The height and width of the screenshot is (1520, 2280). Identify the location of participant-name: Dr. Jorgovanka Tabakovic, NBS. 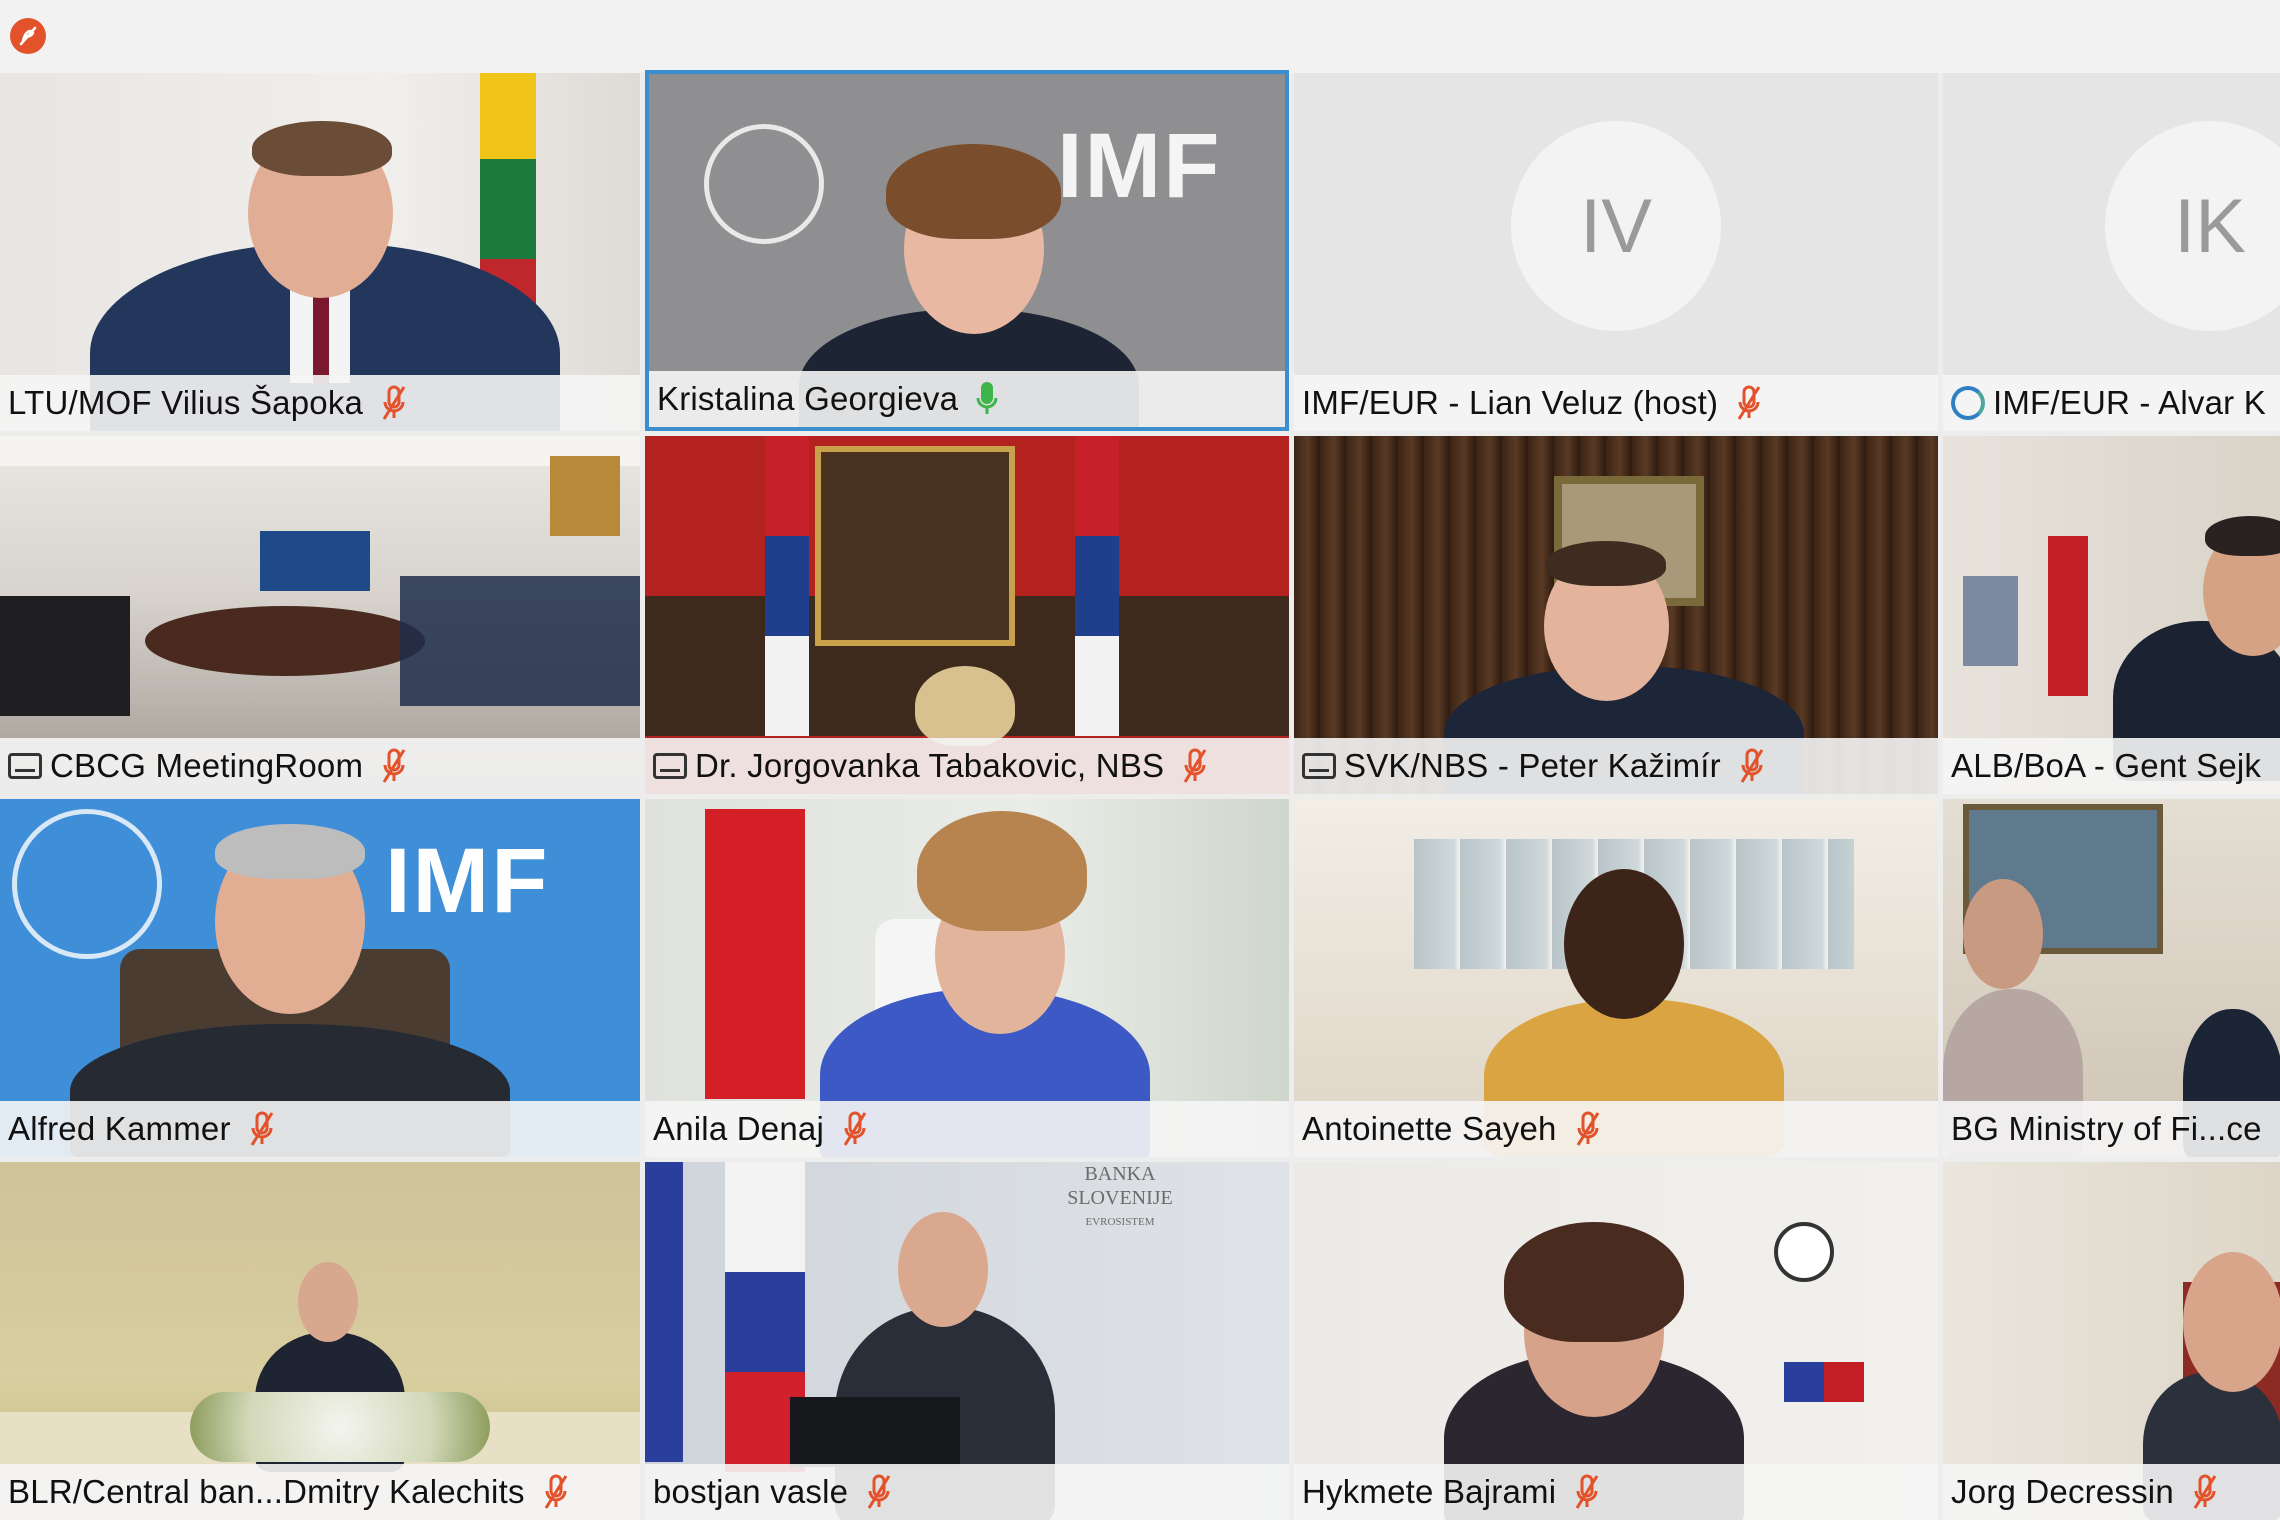
(930, 765).